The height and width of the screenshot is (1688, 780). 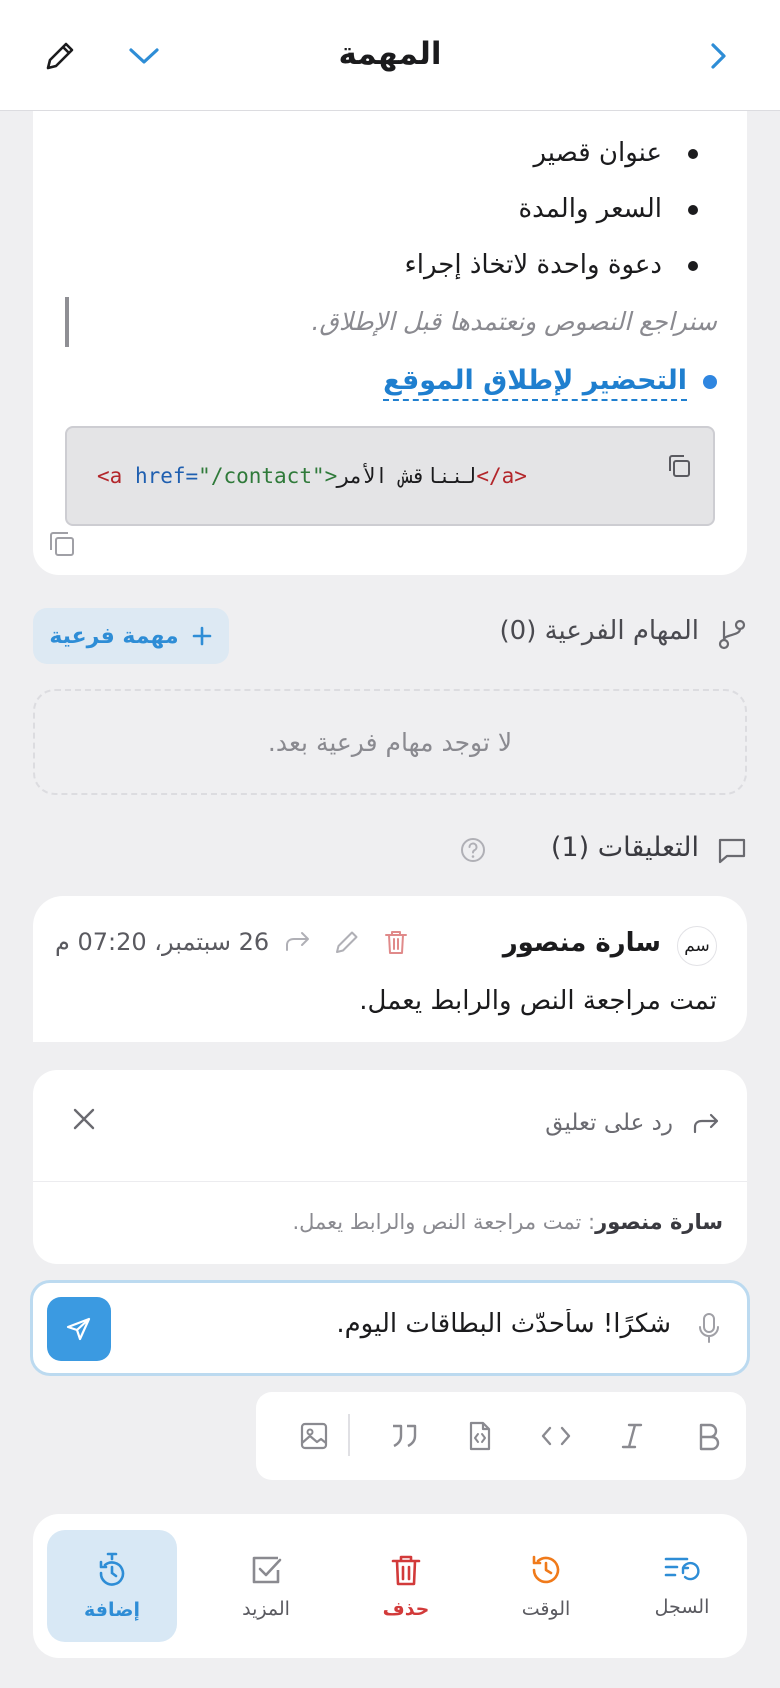 What do you see at coordinates (112, 1570) in the screenshot?
I see `timer-add-icon` at bounding box center [112, 1570].